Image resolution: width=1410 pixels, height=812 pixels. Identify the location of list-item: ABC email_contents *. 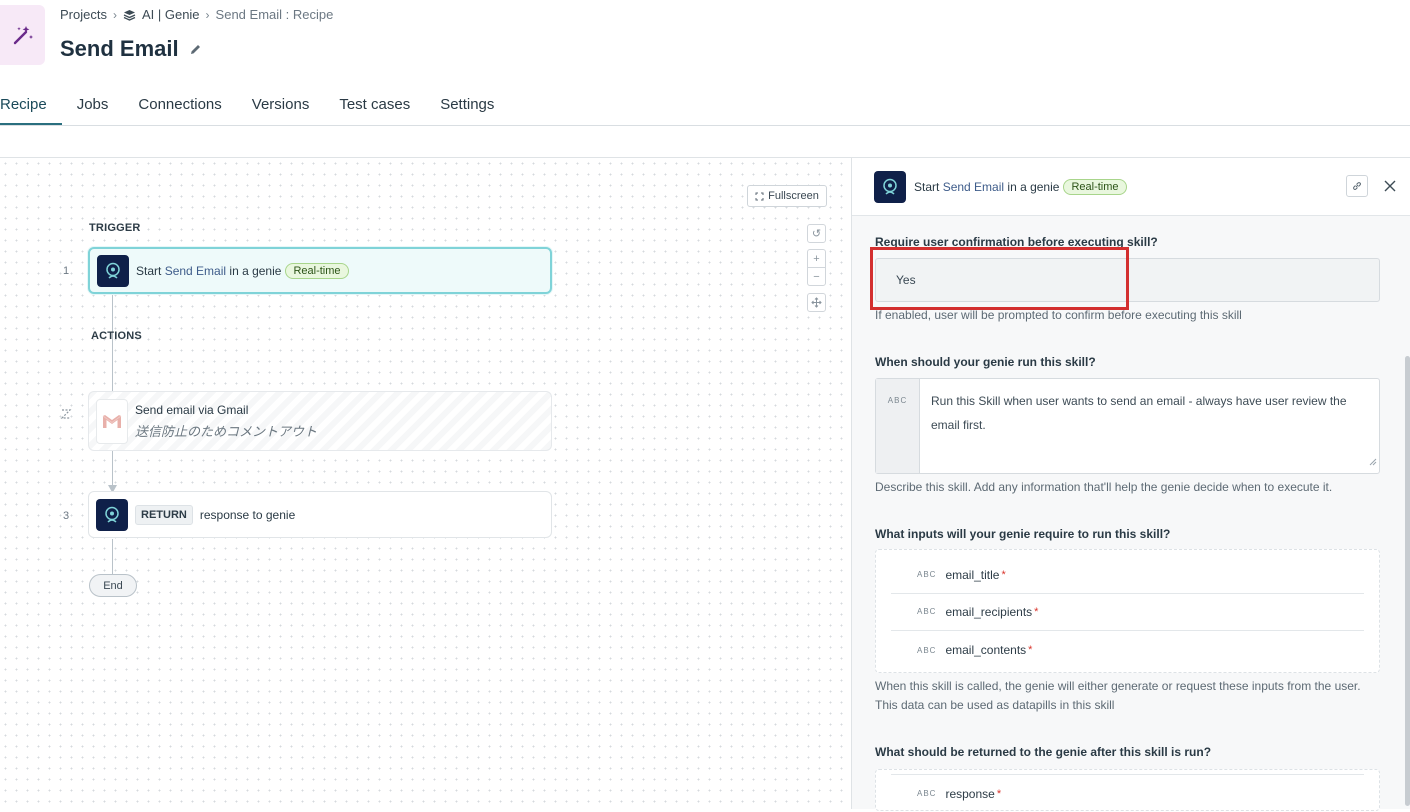
(1127, 650).